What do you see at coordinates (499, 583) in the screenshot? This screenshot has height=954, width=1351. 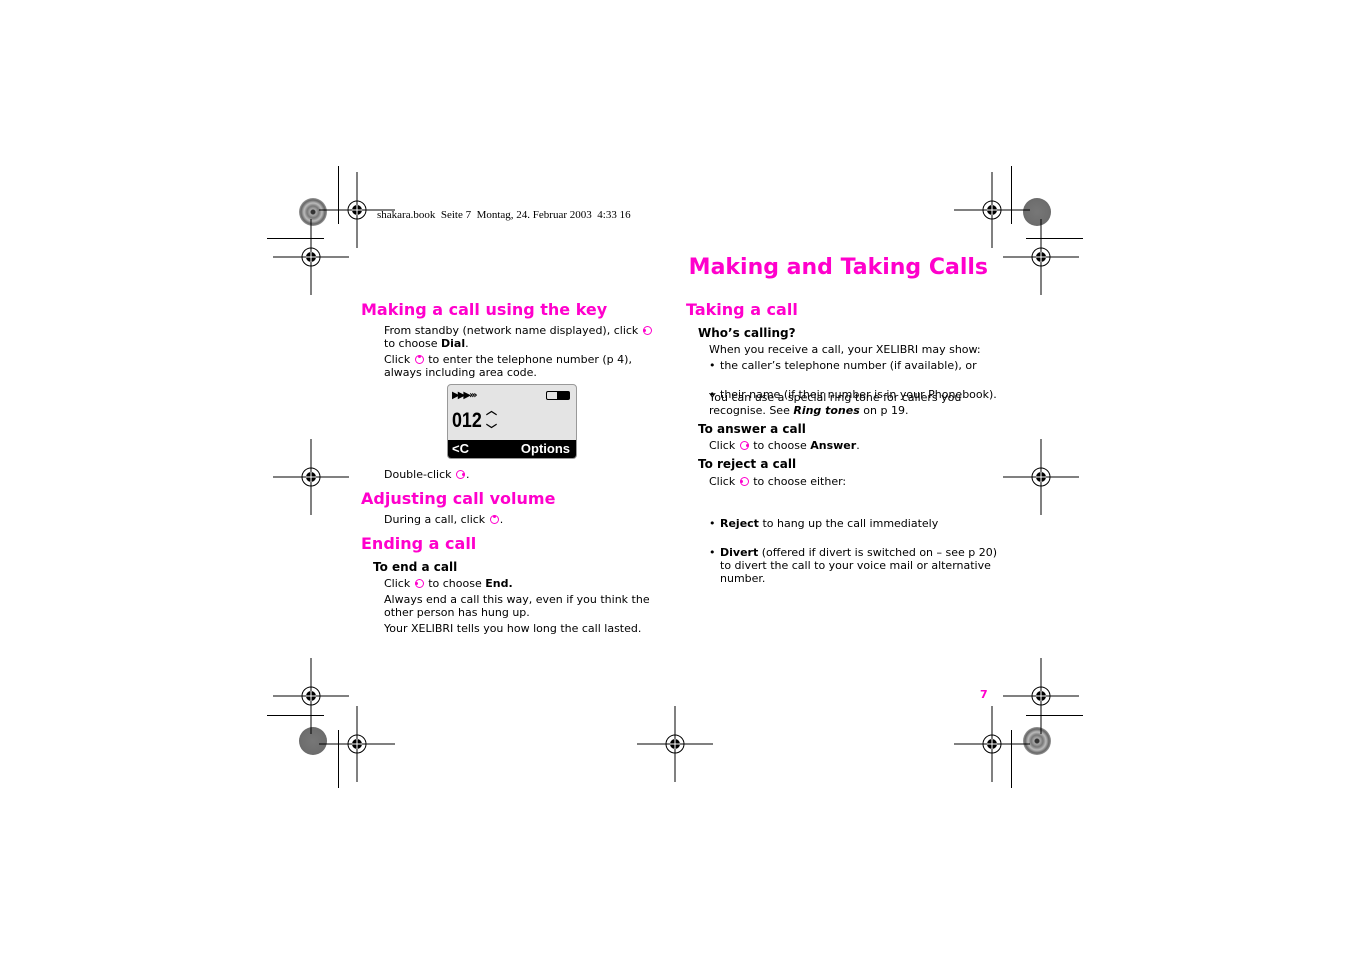 I see `end-label: End.` at bounding box center [499, 583].